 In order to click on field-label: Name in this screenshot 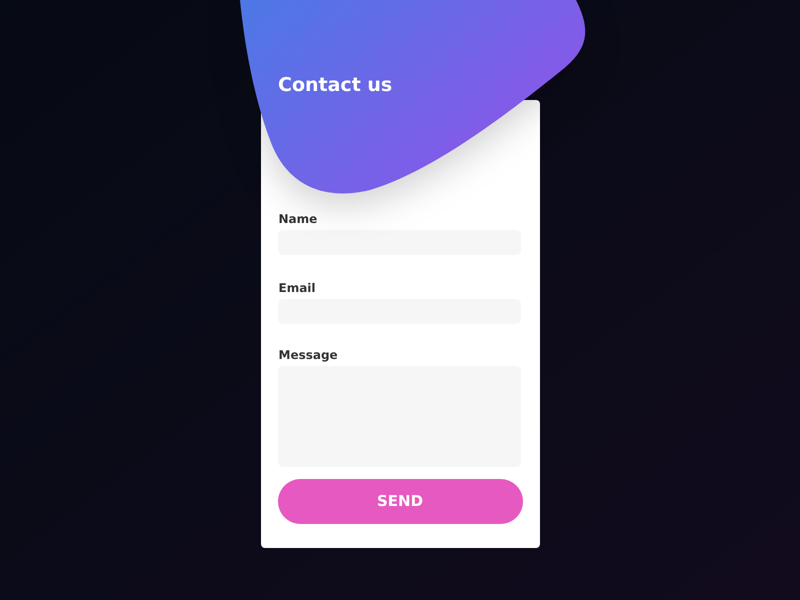, I will do `click(298, 219)`.